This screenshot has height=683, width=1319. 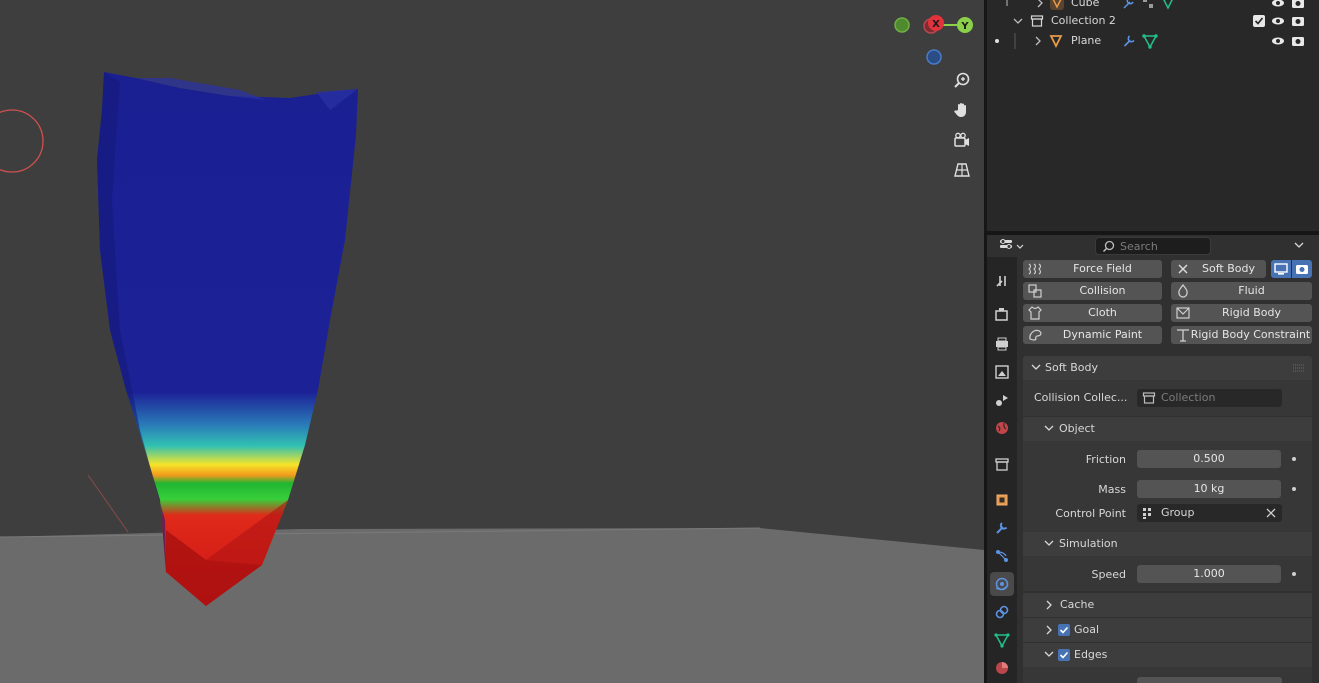 I want to click on tab-scene, so click(x=1002, y=400).